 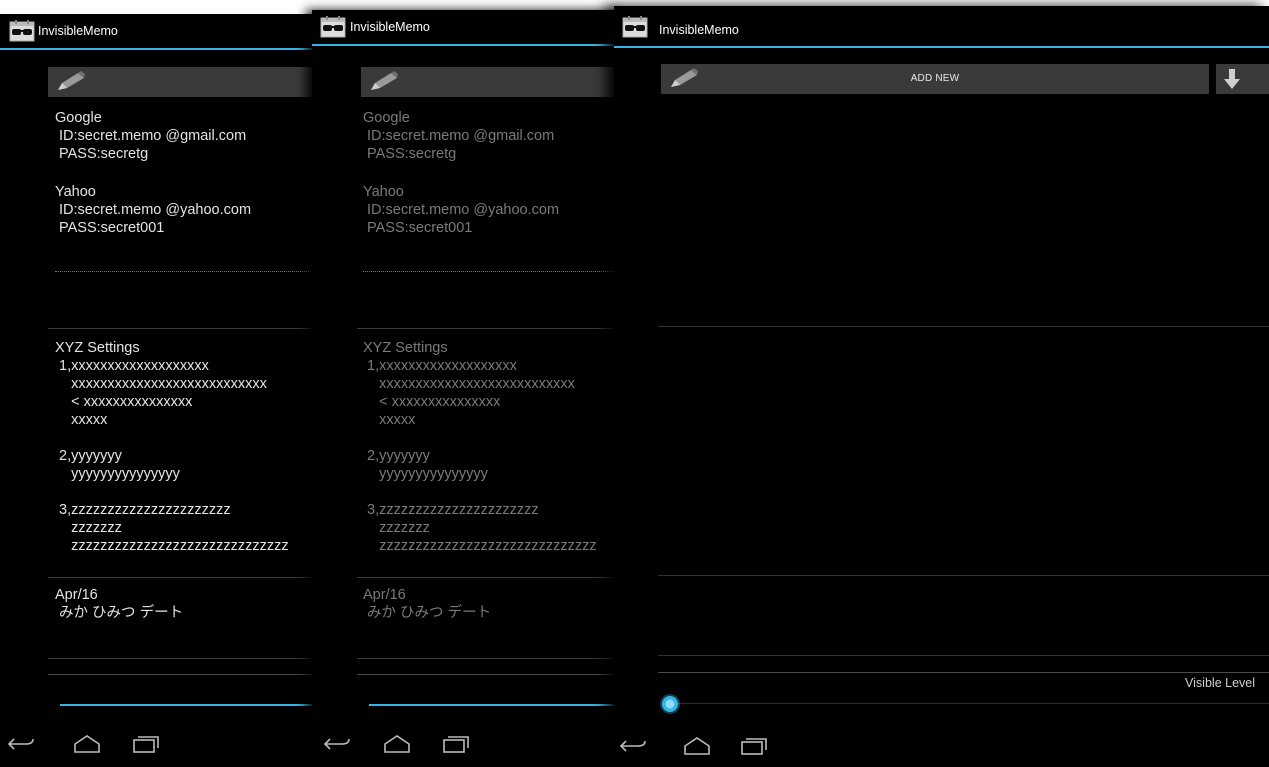 What do you see at coordinates (1232, 79) in the screenshot?
I see `arrow-down-icon` at bounding box center [1232, 79].